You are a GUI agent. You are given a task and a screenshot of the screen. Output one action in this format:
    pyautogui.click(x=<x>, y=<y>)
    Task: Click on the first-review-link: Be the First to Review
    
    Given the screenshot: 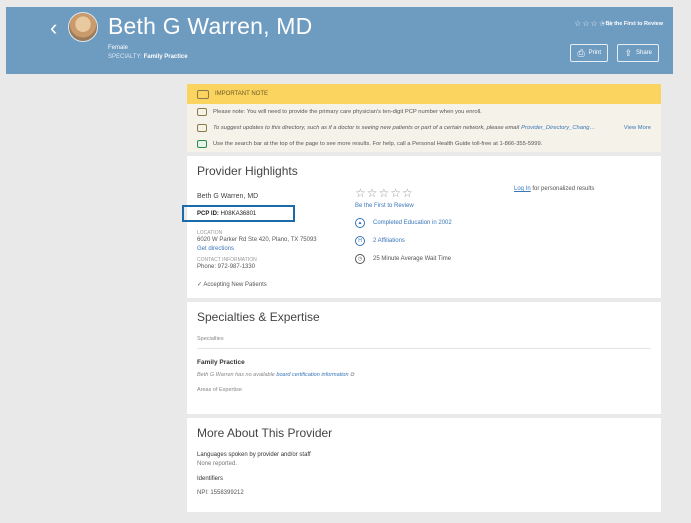 What is the action you would take?
    pyautogui.click(x=384, y=206)
    